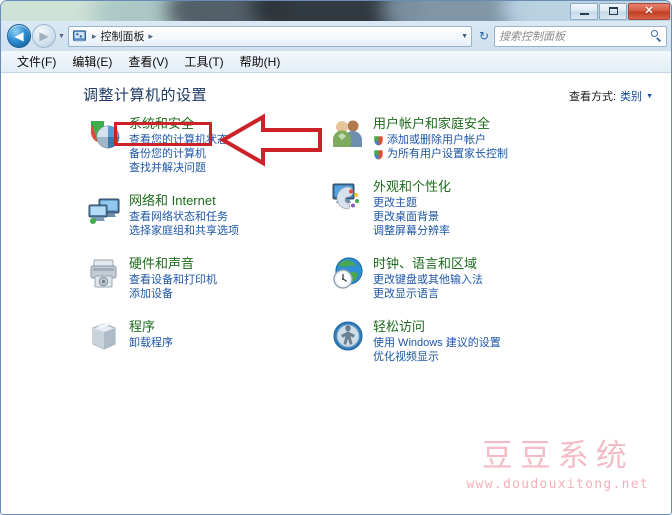 This screenshot has width=672, height=515. I want to click on recent-pages-button: ▼, so click(61, 36).